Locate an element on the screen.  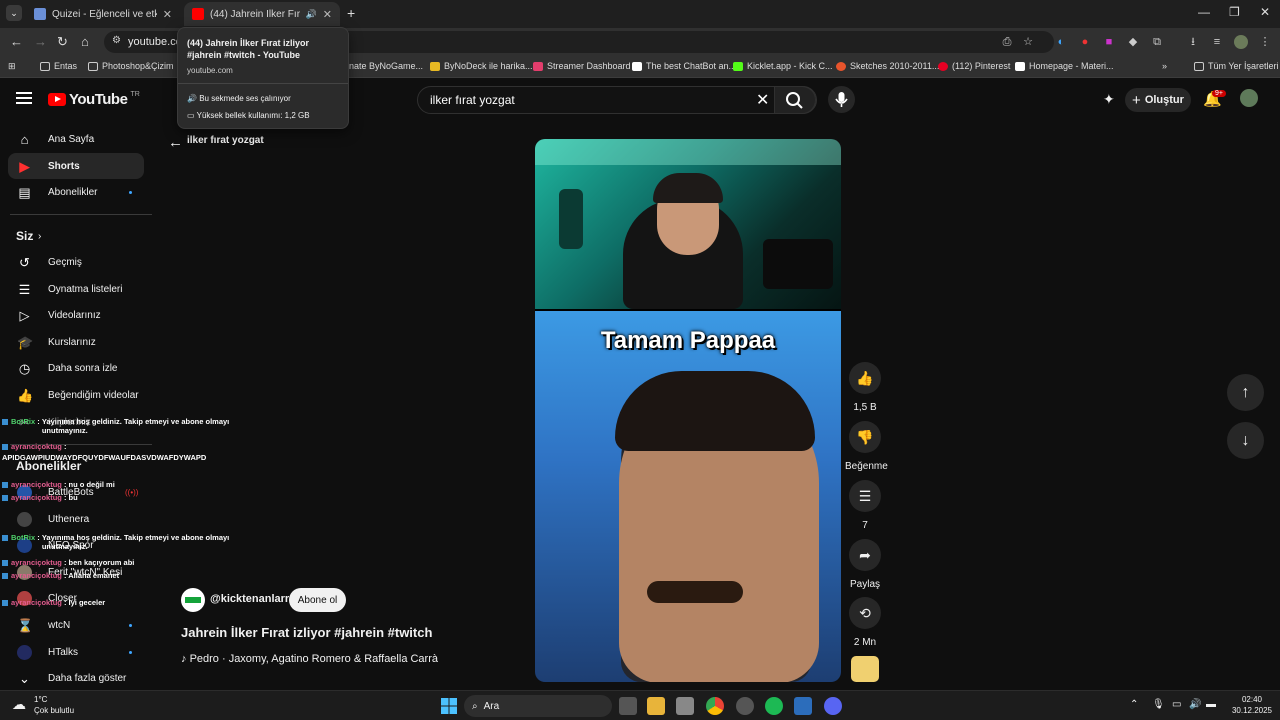
sidebar-sub-wtcn: ⌛ wtcN is located at coordinates (76, 625).